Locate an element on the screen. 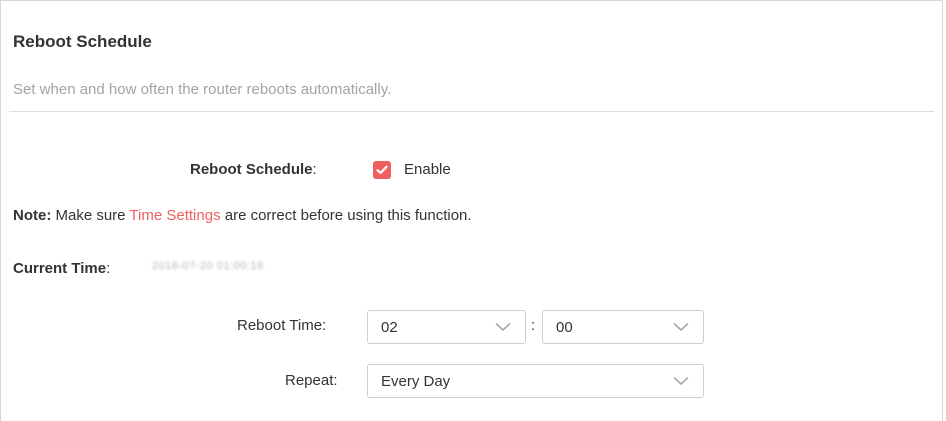  reboot-schedule-label: Reboot Schedule is located at coordinates (251, 169).